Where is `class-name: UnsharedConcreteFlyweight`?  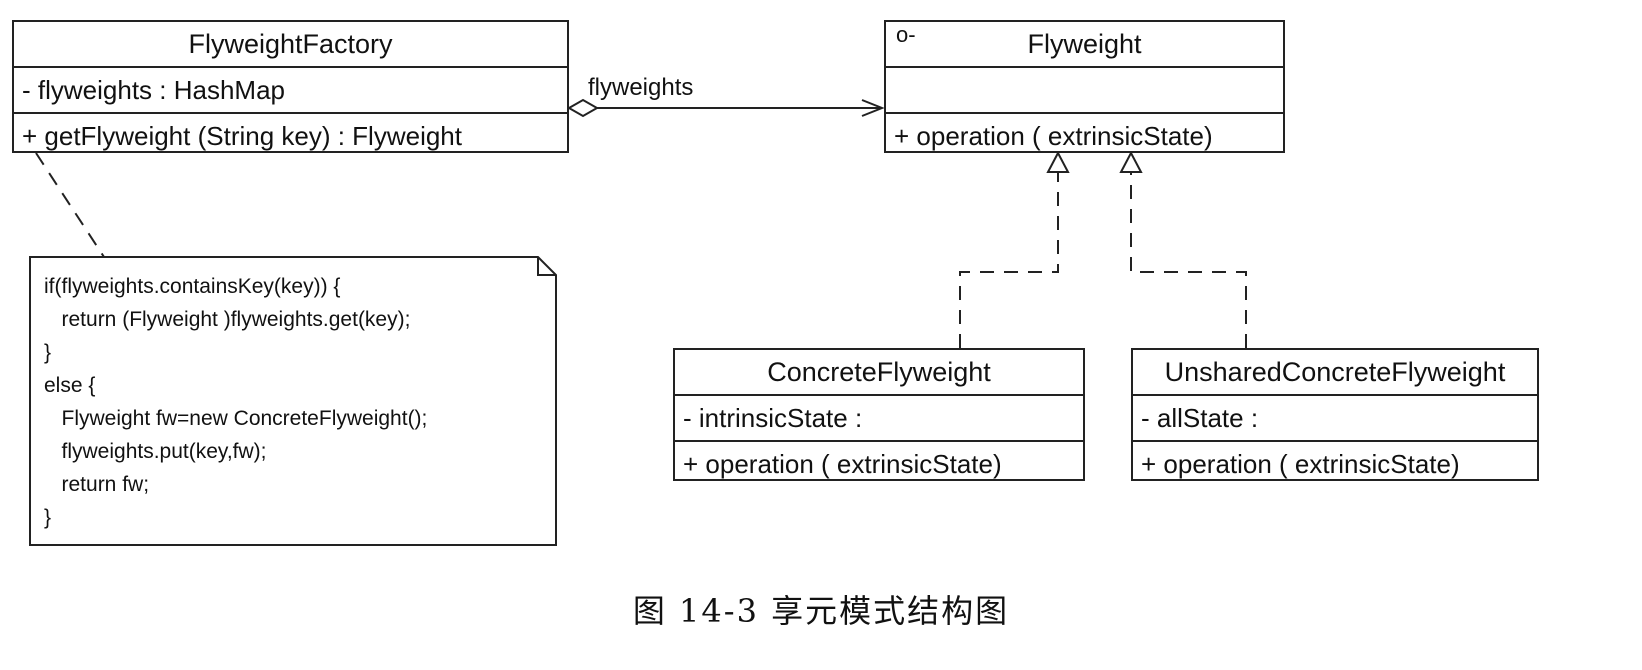
class-name: UnsharedConcreteFlyweight is located at coordinates (1335, 373).